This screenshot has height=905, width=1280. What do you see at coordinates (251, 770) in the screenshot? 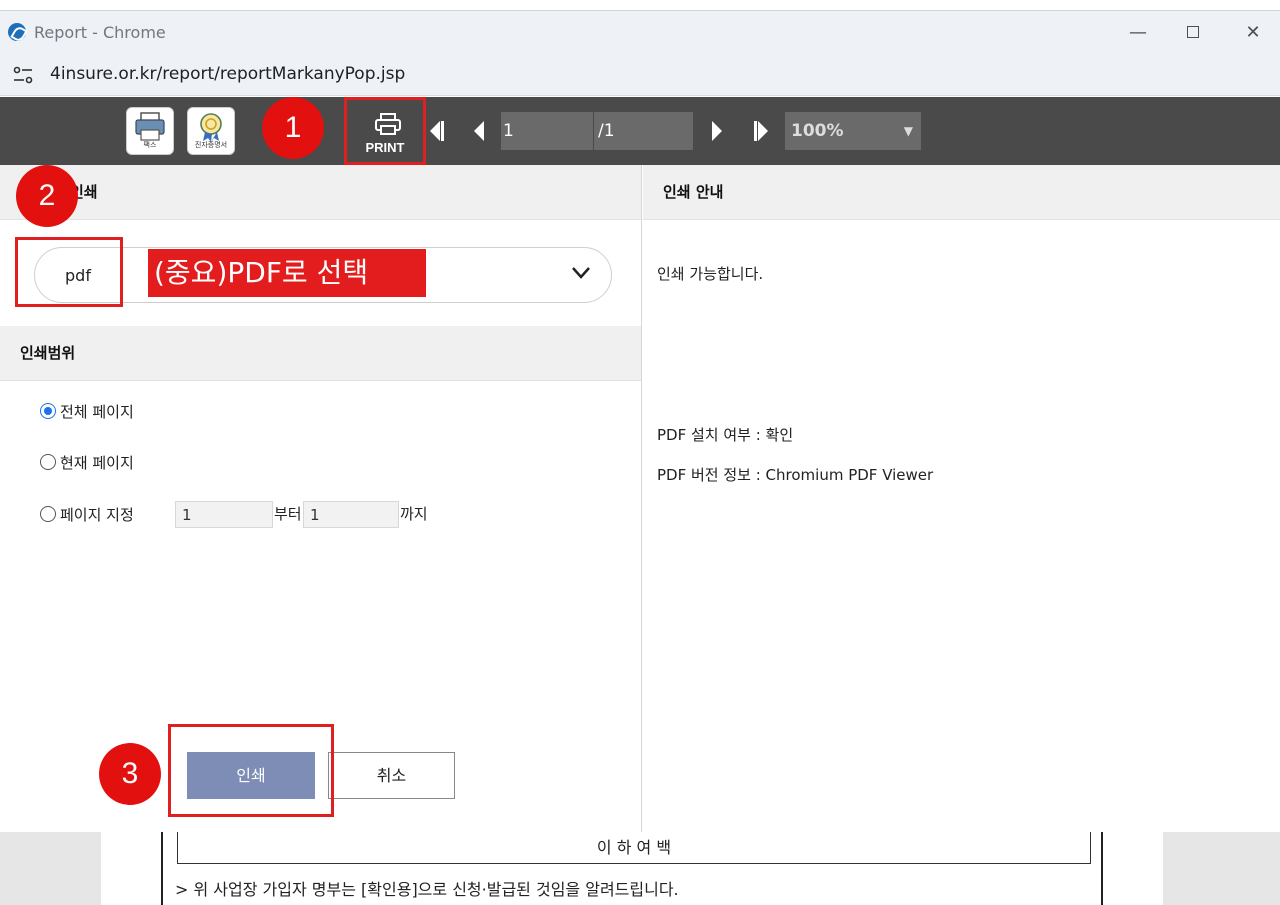
I see `annotation-highlight-print` at bounding box center [251, 770].